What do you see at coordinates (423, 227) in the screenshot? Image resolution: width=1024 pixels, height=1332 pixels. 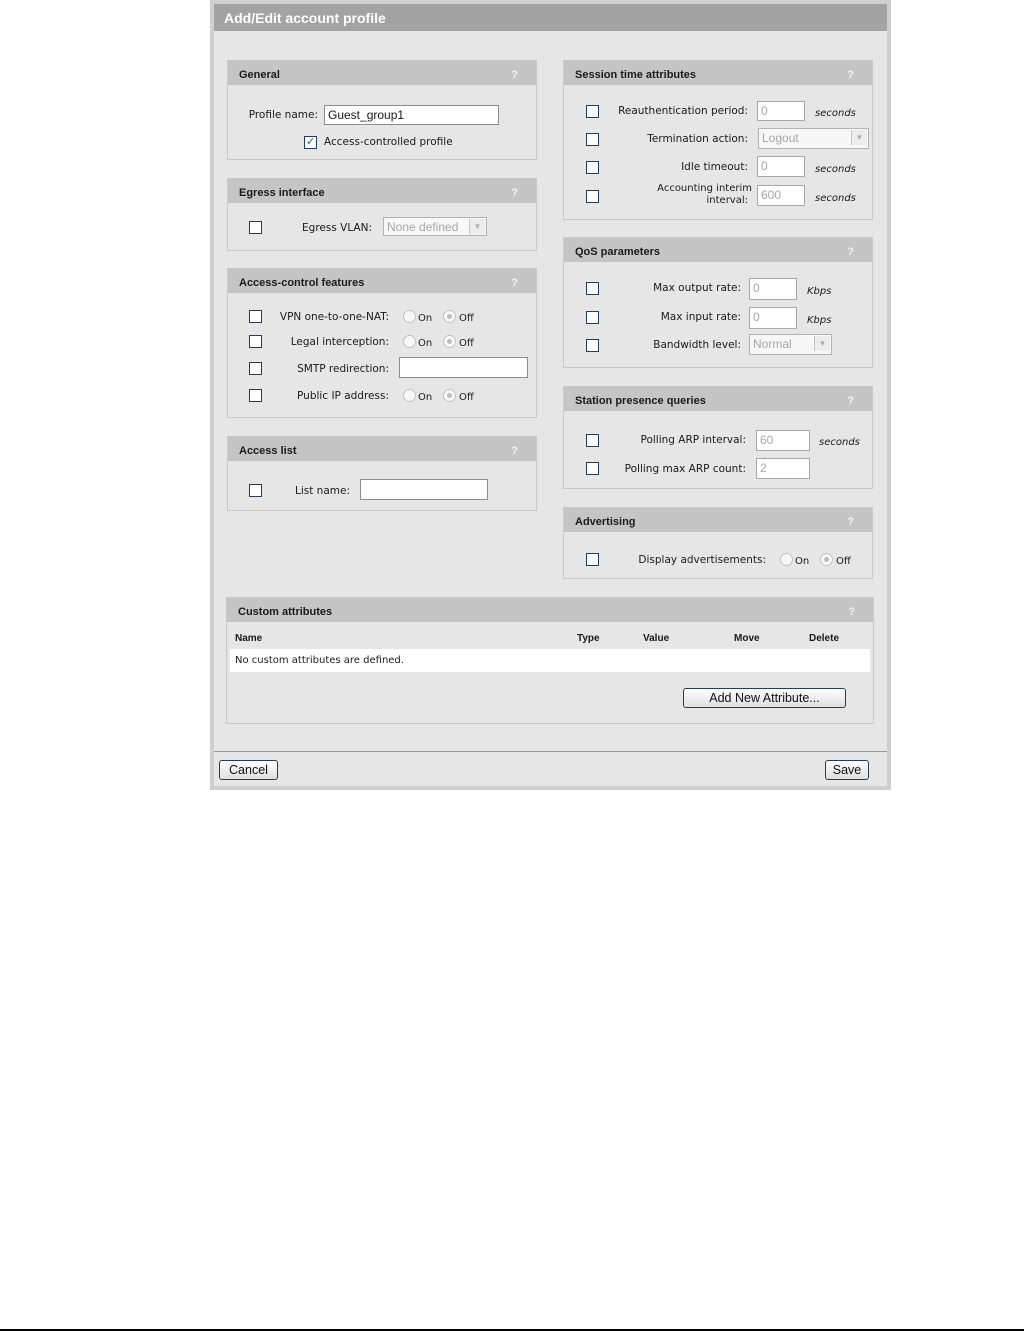 I see `egress-vlan-value: None defined` at bounding box center [423, 227].